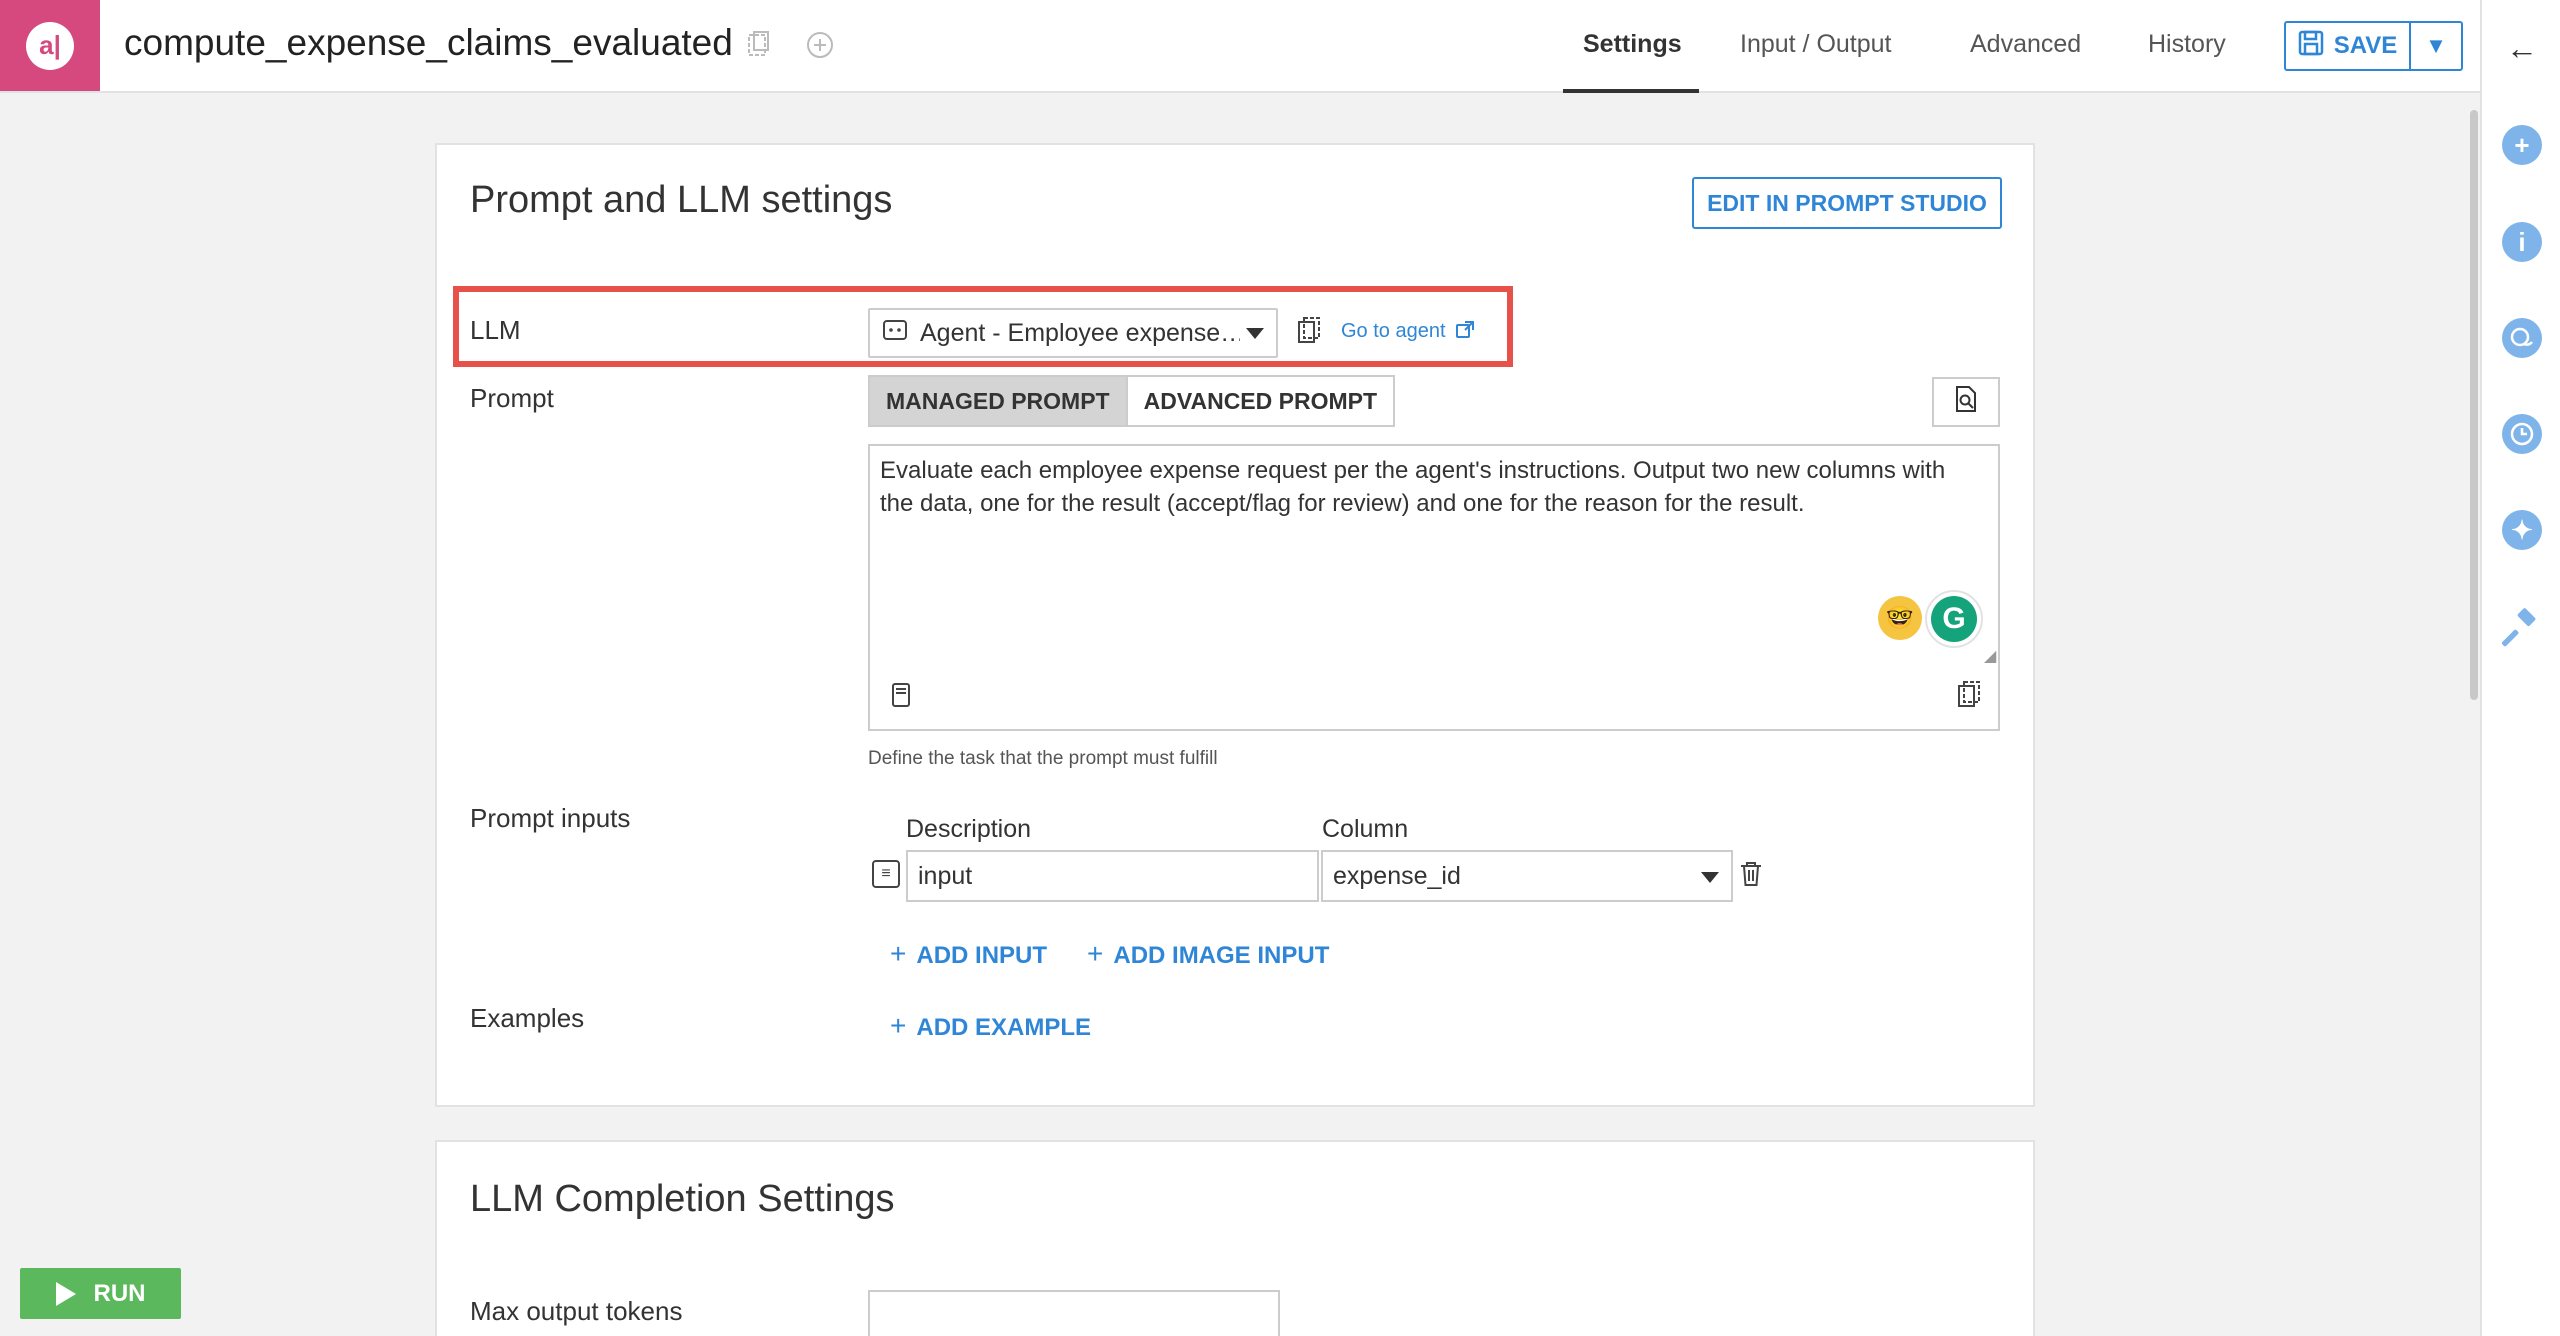  What do you see at coordinates (1310, 331) in the screenshot?
I see `copy-llm-id-icon` at bounding box center [1310, 331].